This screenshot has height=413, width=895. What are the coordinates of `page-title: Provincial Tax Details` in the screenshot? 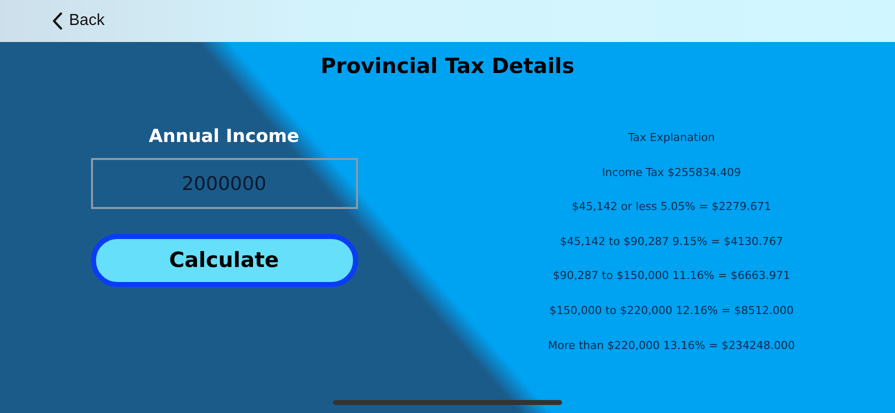 It's located at (447, 67).